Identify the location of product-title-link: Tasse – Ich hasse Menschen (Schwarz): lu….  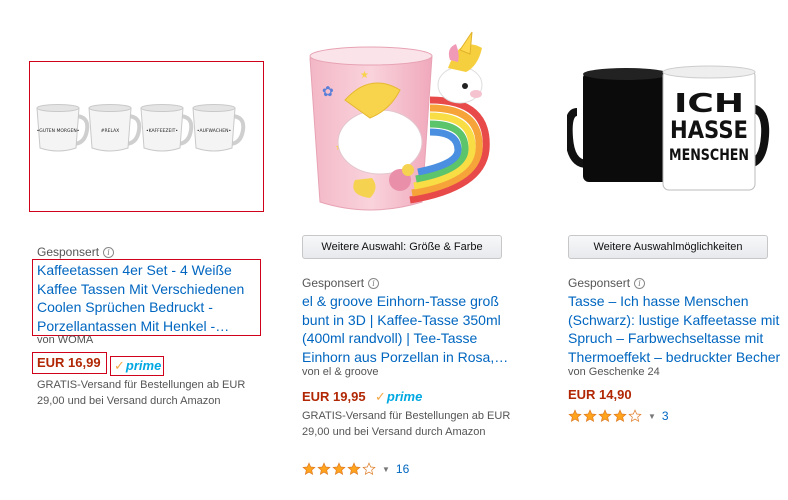
(677, 329).